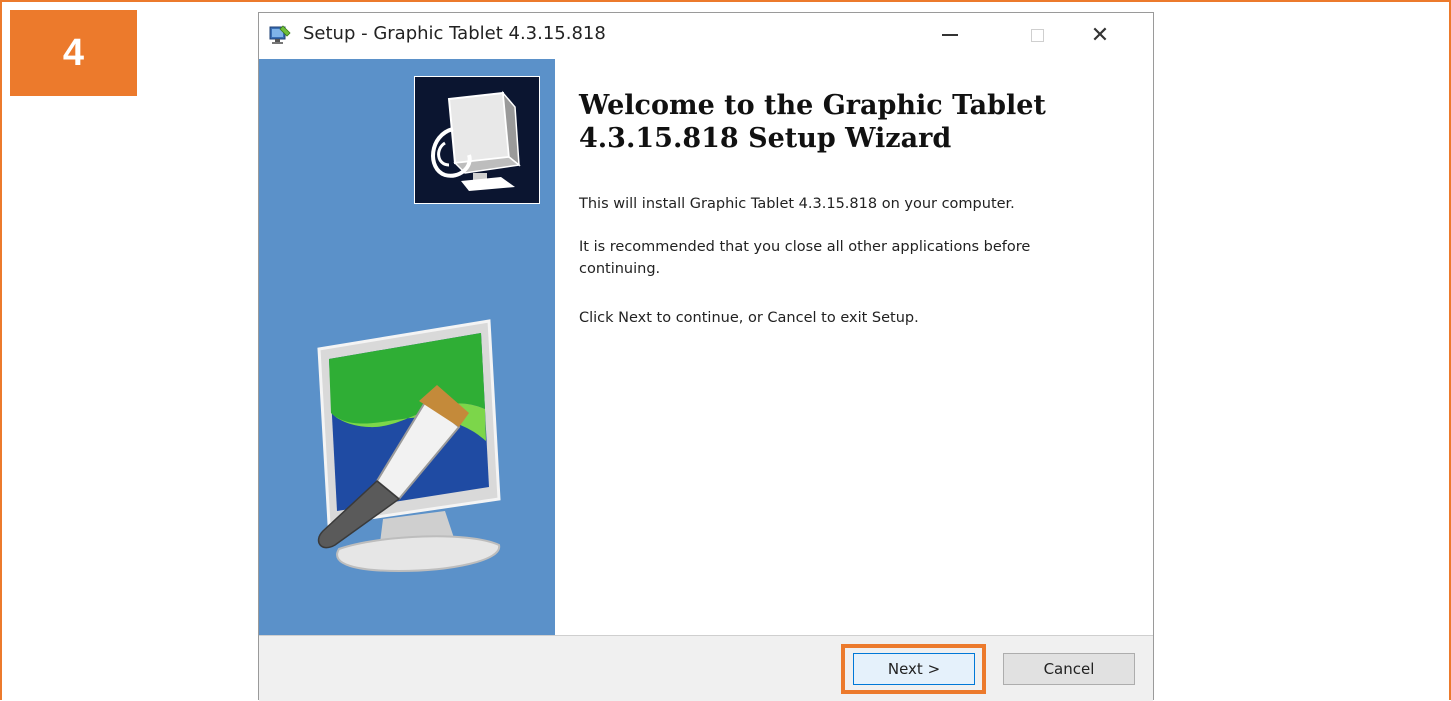 The width and height of the screenshot is (1451, 701). What do you see at coordinates (416, 444) in the screenshot?
I see `monitor-paintbrush-icon` at bounding box center [416, 444].